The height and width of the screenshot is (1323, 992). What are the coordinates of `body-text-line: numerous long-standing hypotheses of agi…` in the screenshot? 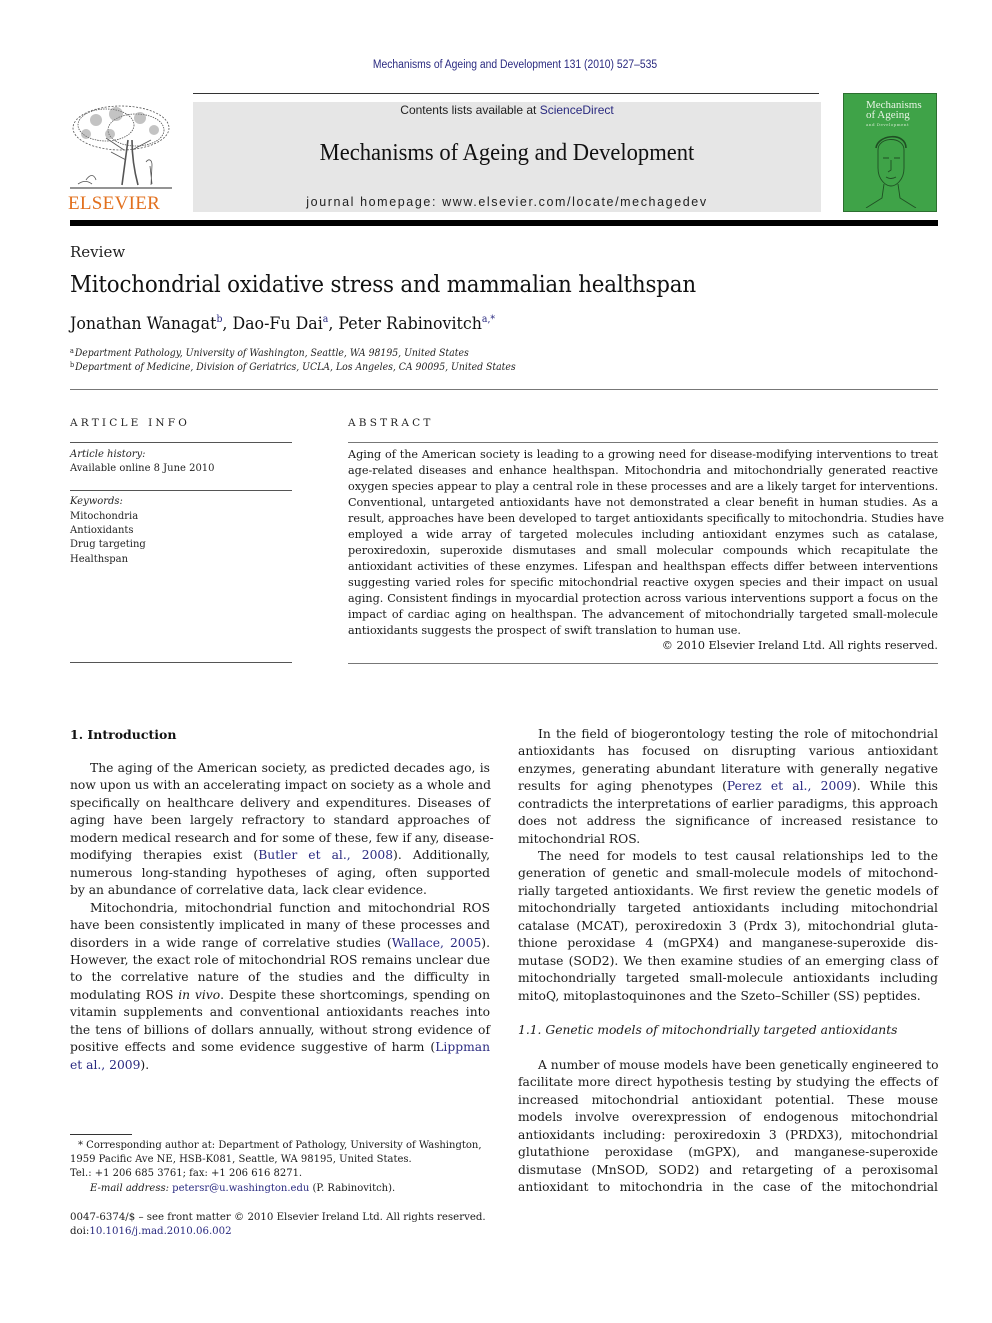 It's located at (280, 872).